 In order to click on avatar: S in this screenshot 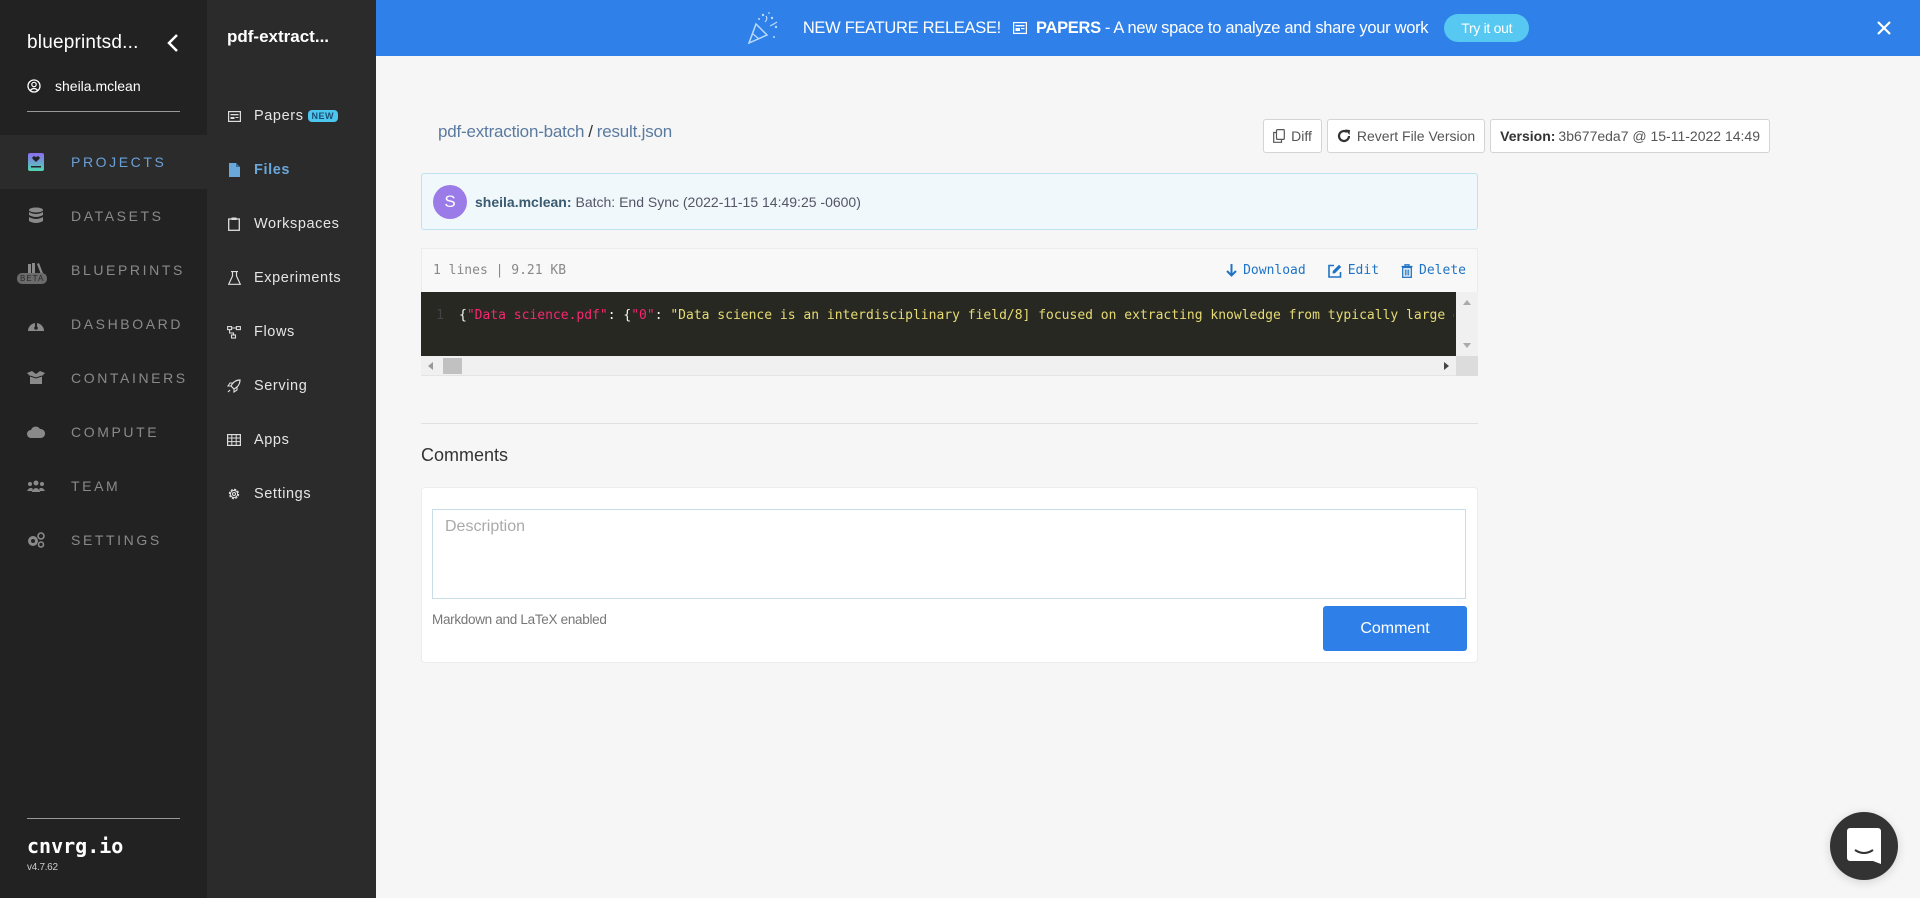, I will do `click(450, 201)`.